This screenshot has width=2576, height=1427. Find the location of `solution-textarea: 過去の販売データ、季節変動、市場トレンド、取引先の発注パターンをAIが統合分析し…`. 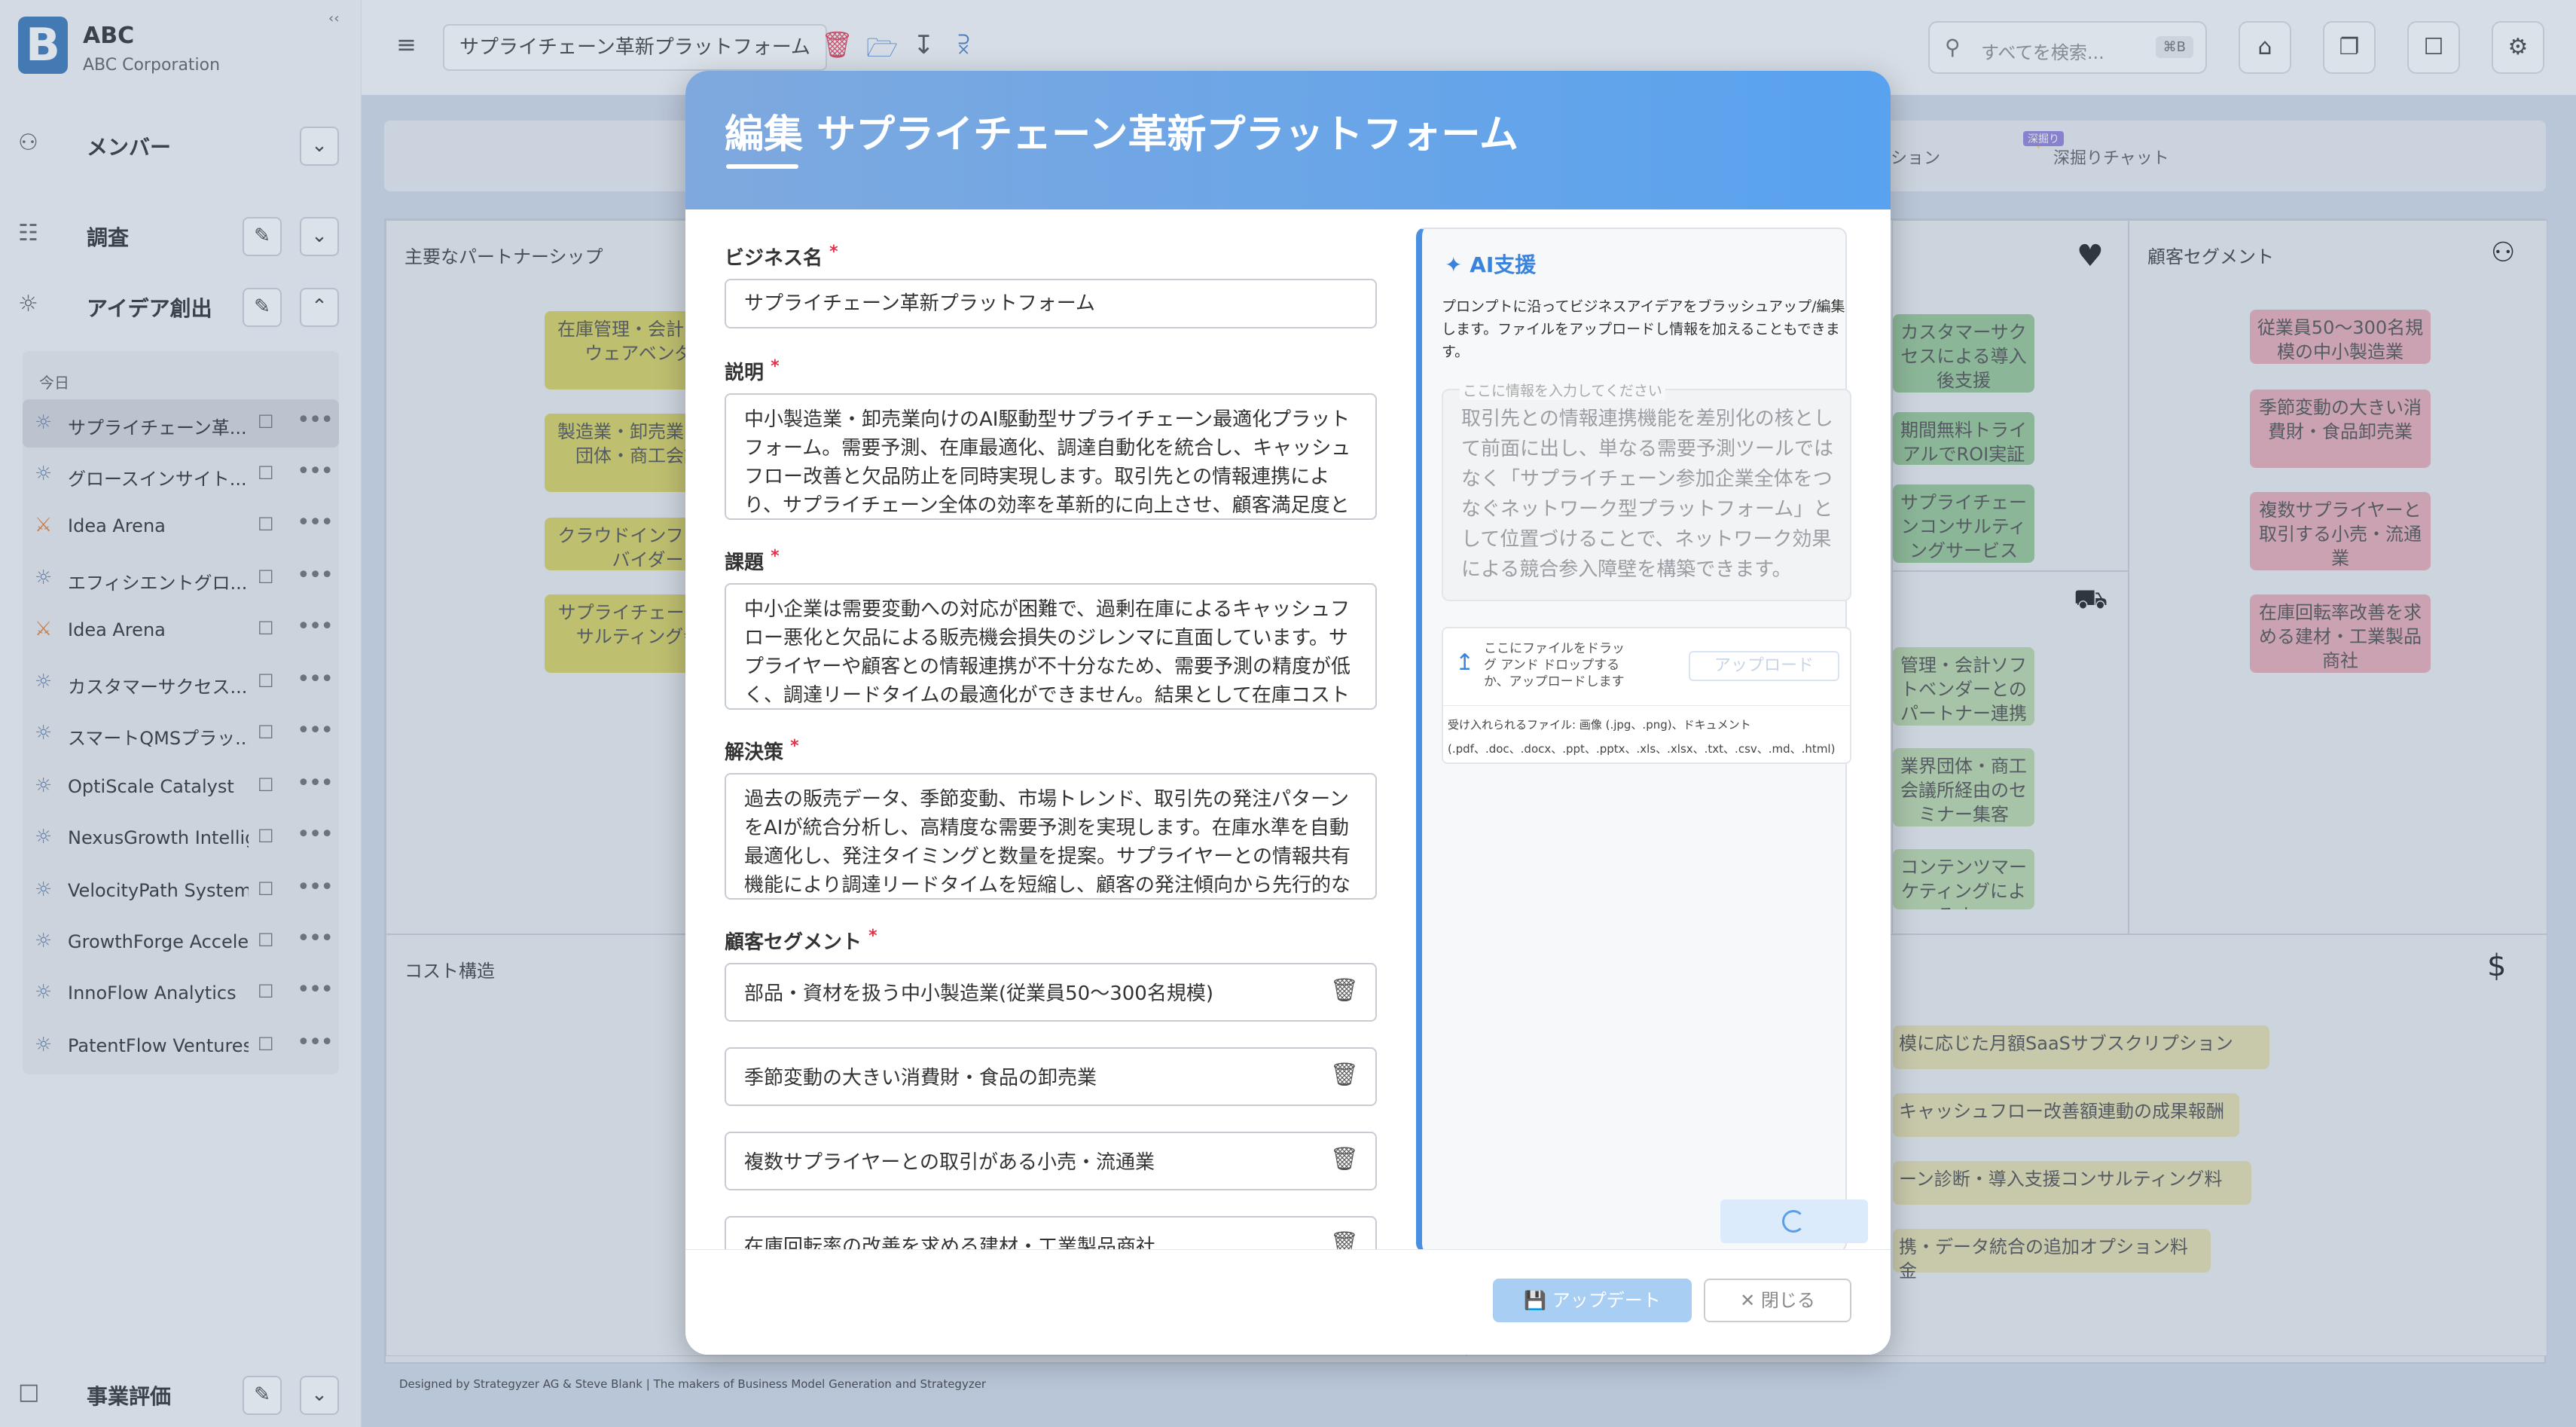

solution-textarea: 過去の販売データ、季節変動、市場トレンド、取引先の発注パターンをAIが統合分析し… is located at coordinates (1051, 836).